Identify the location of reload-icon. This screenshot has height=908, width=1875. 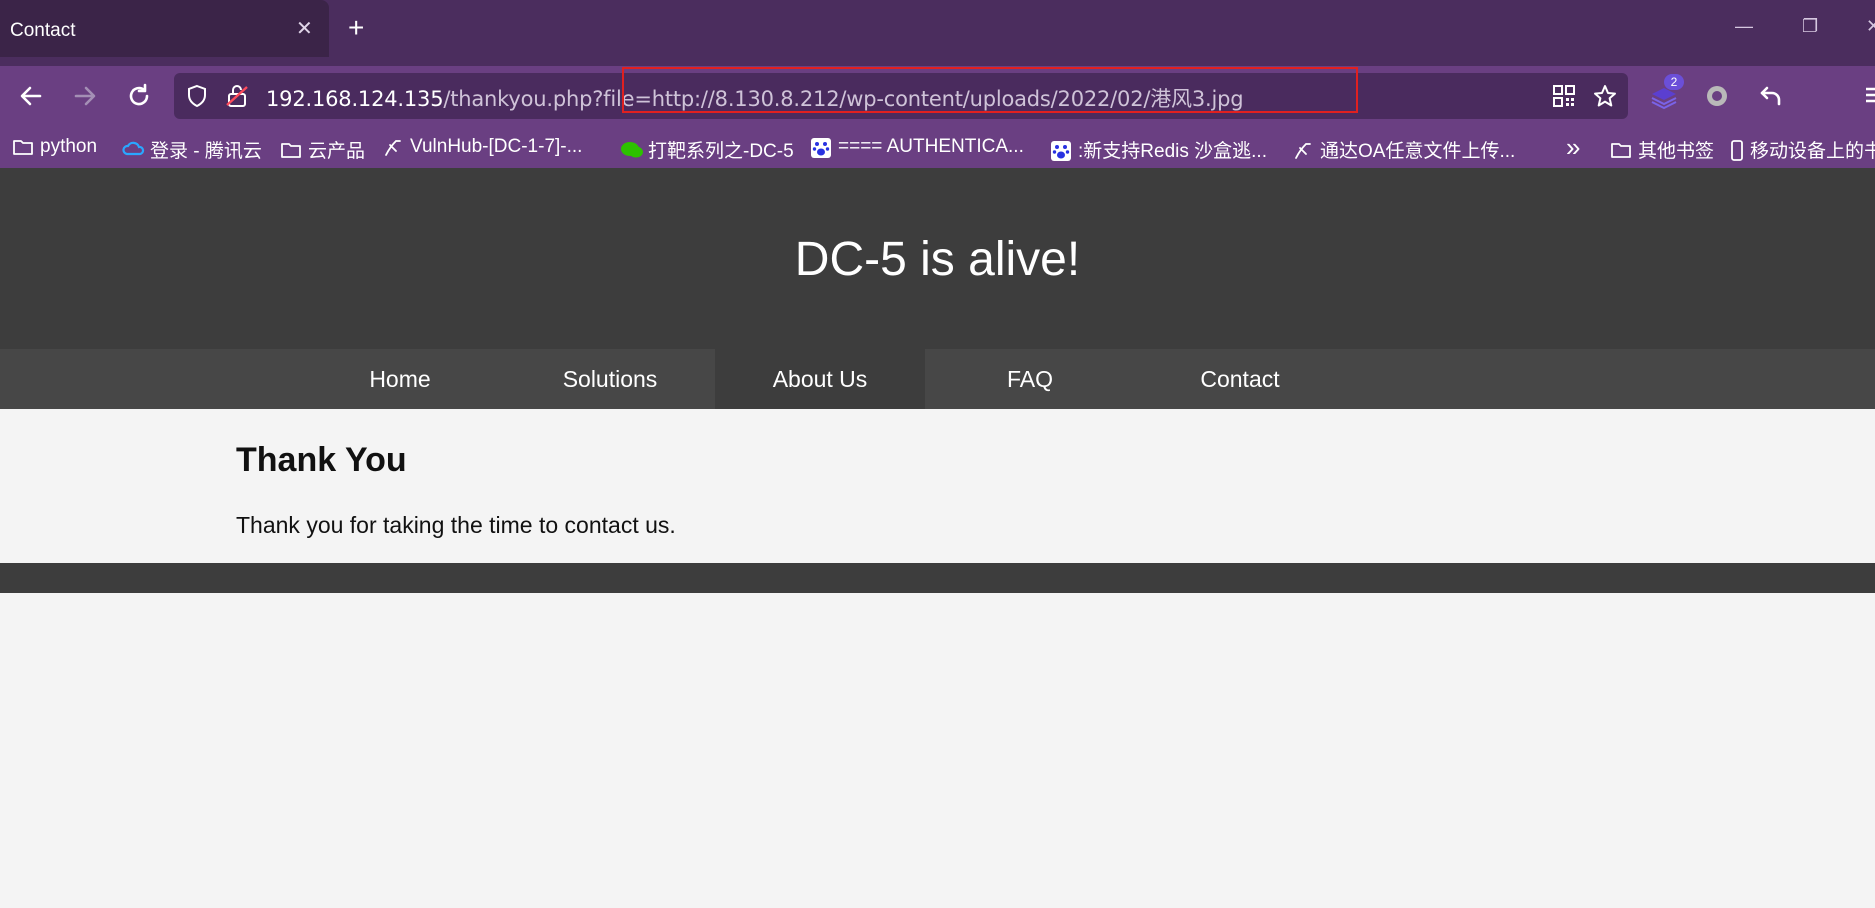
(139, 96).